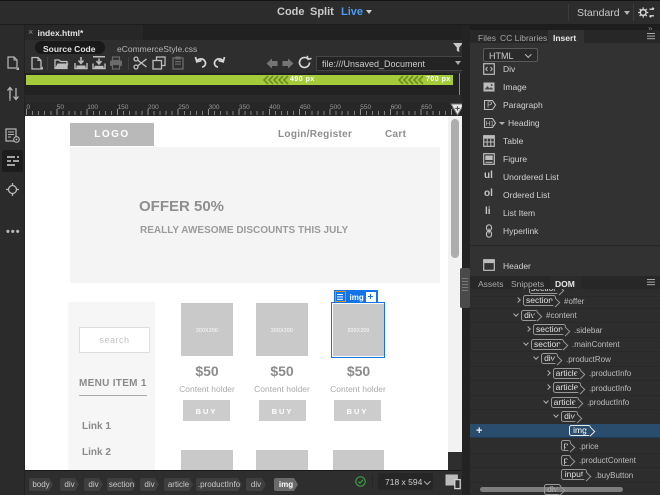 The width and height of the screenshot is (660, 495). Describe the element at coordinates (490, 124) in the screenshot. I see `svg-text: H1` at that location.